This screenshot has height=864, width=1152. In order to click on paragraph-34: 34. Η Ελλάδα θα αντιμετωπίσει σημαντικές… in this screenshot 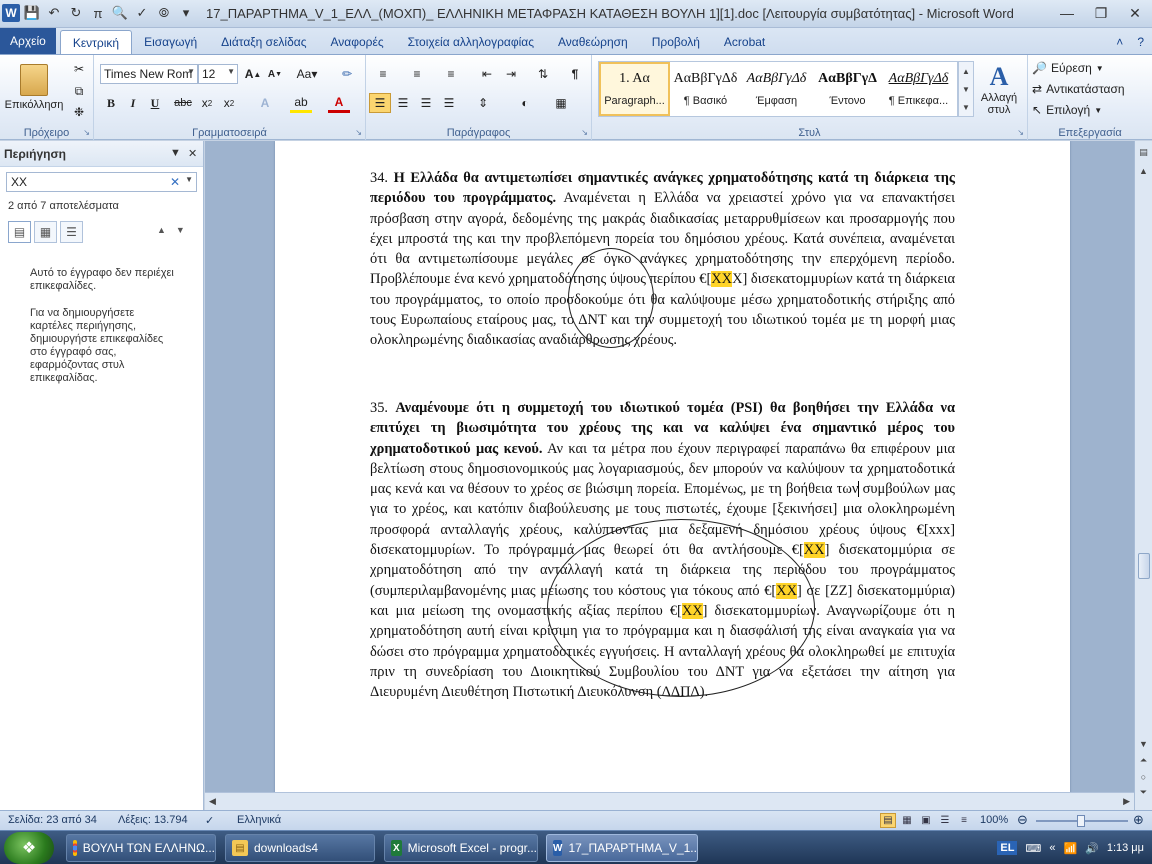, I will do `click(662, 259)`.